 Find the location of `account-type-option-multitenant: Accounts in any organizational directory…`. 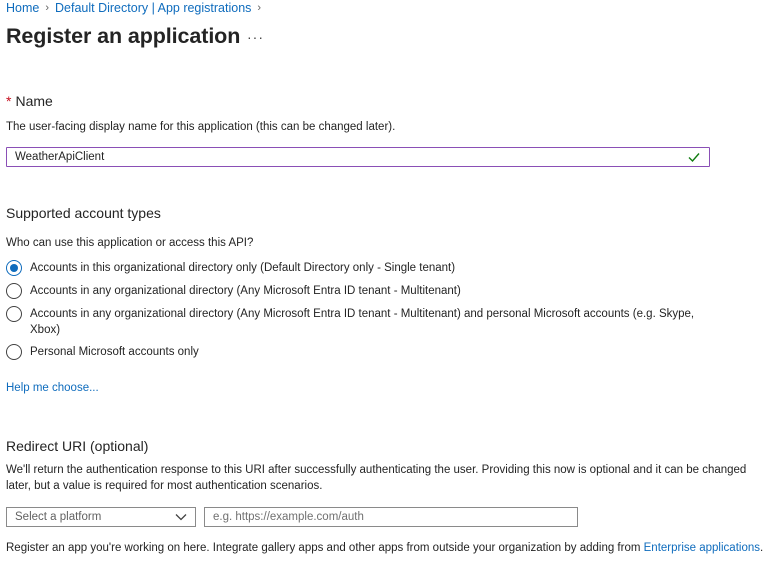

account-type-option-multitenant: Accounts in any organizational directory… is located at coordinates (353, 291).